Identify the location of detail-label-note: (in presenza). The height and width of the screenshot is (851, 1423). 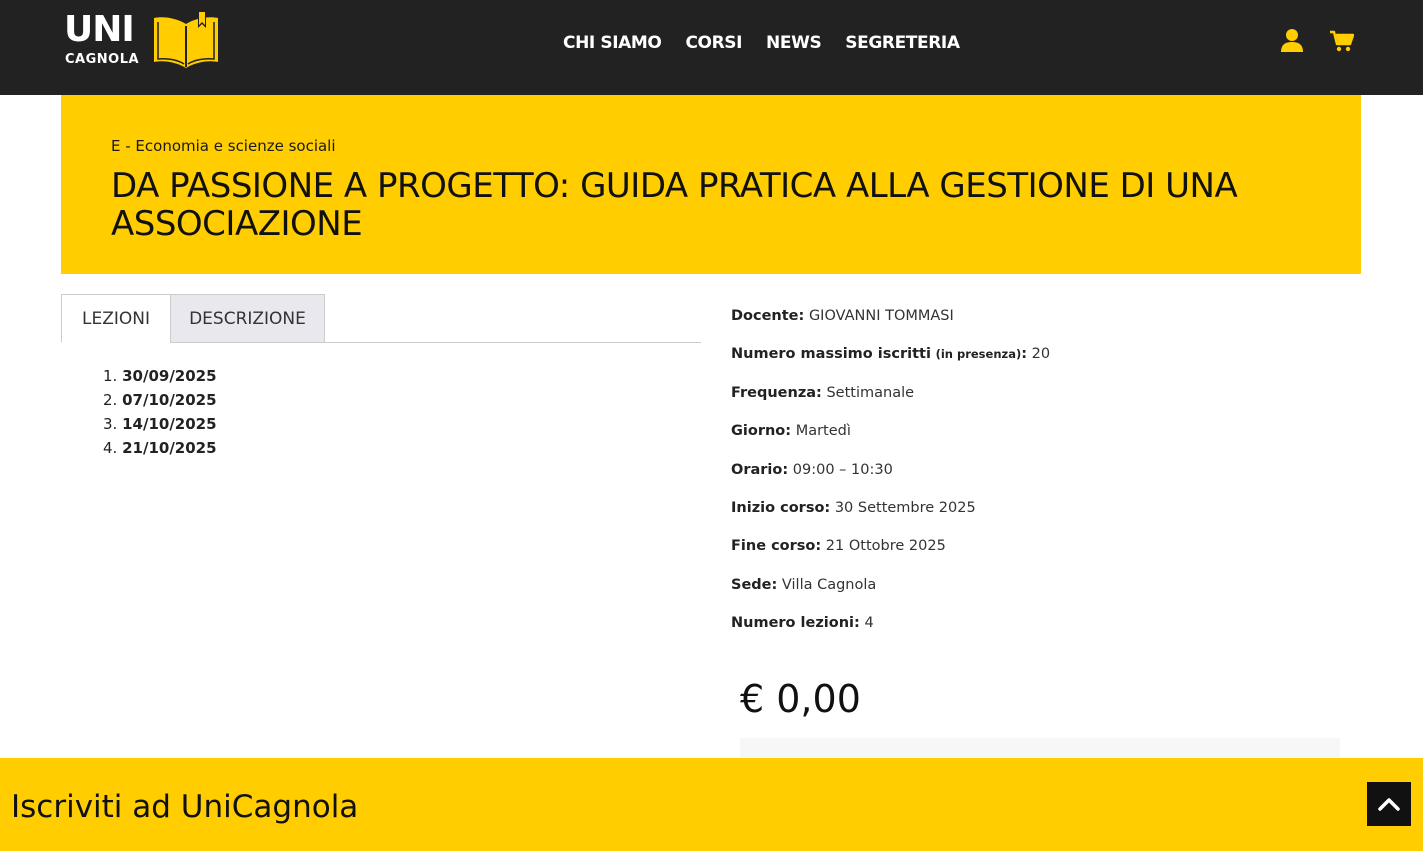
(978, 354).